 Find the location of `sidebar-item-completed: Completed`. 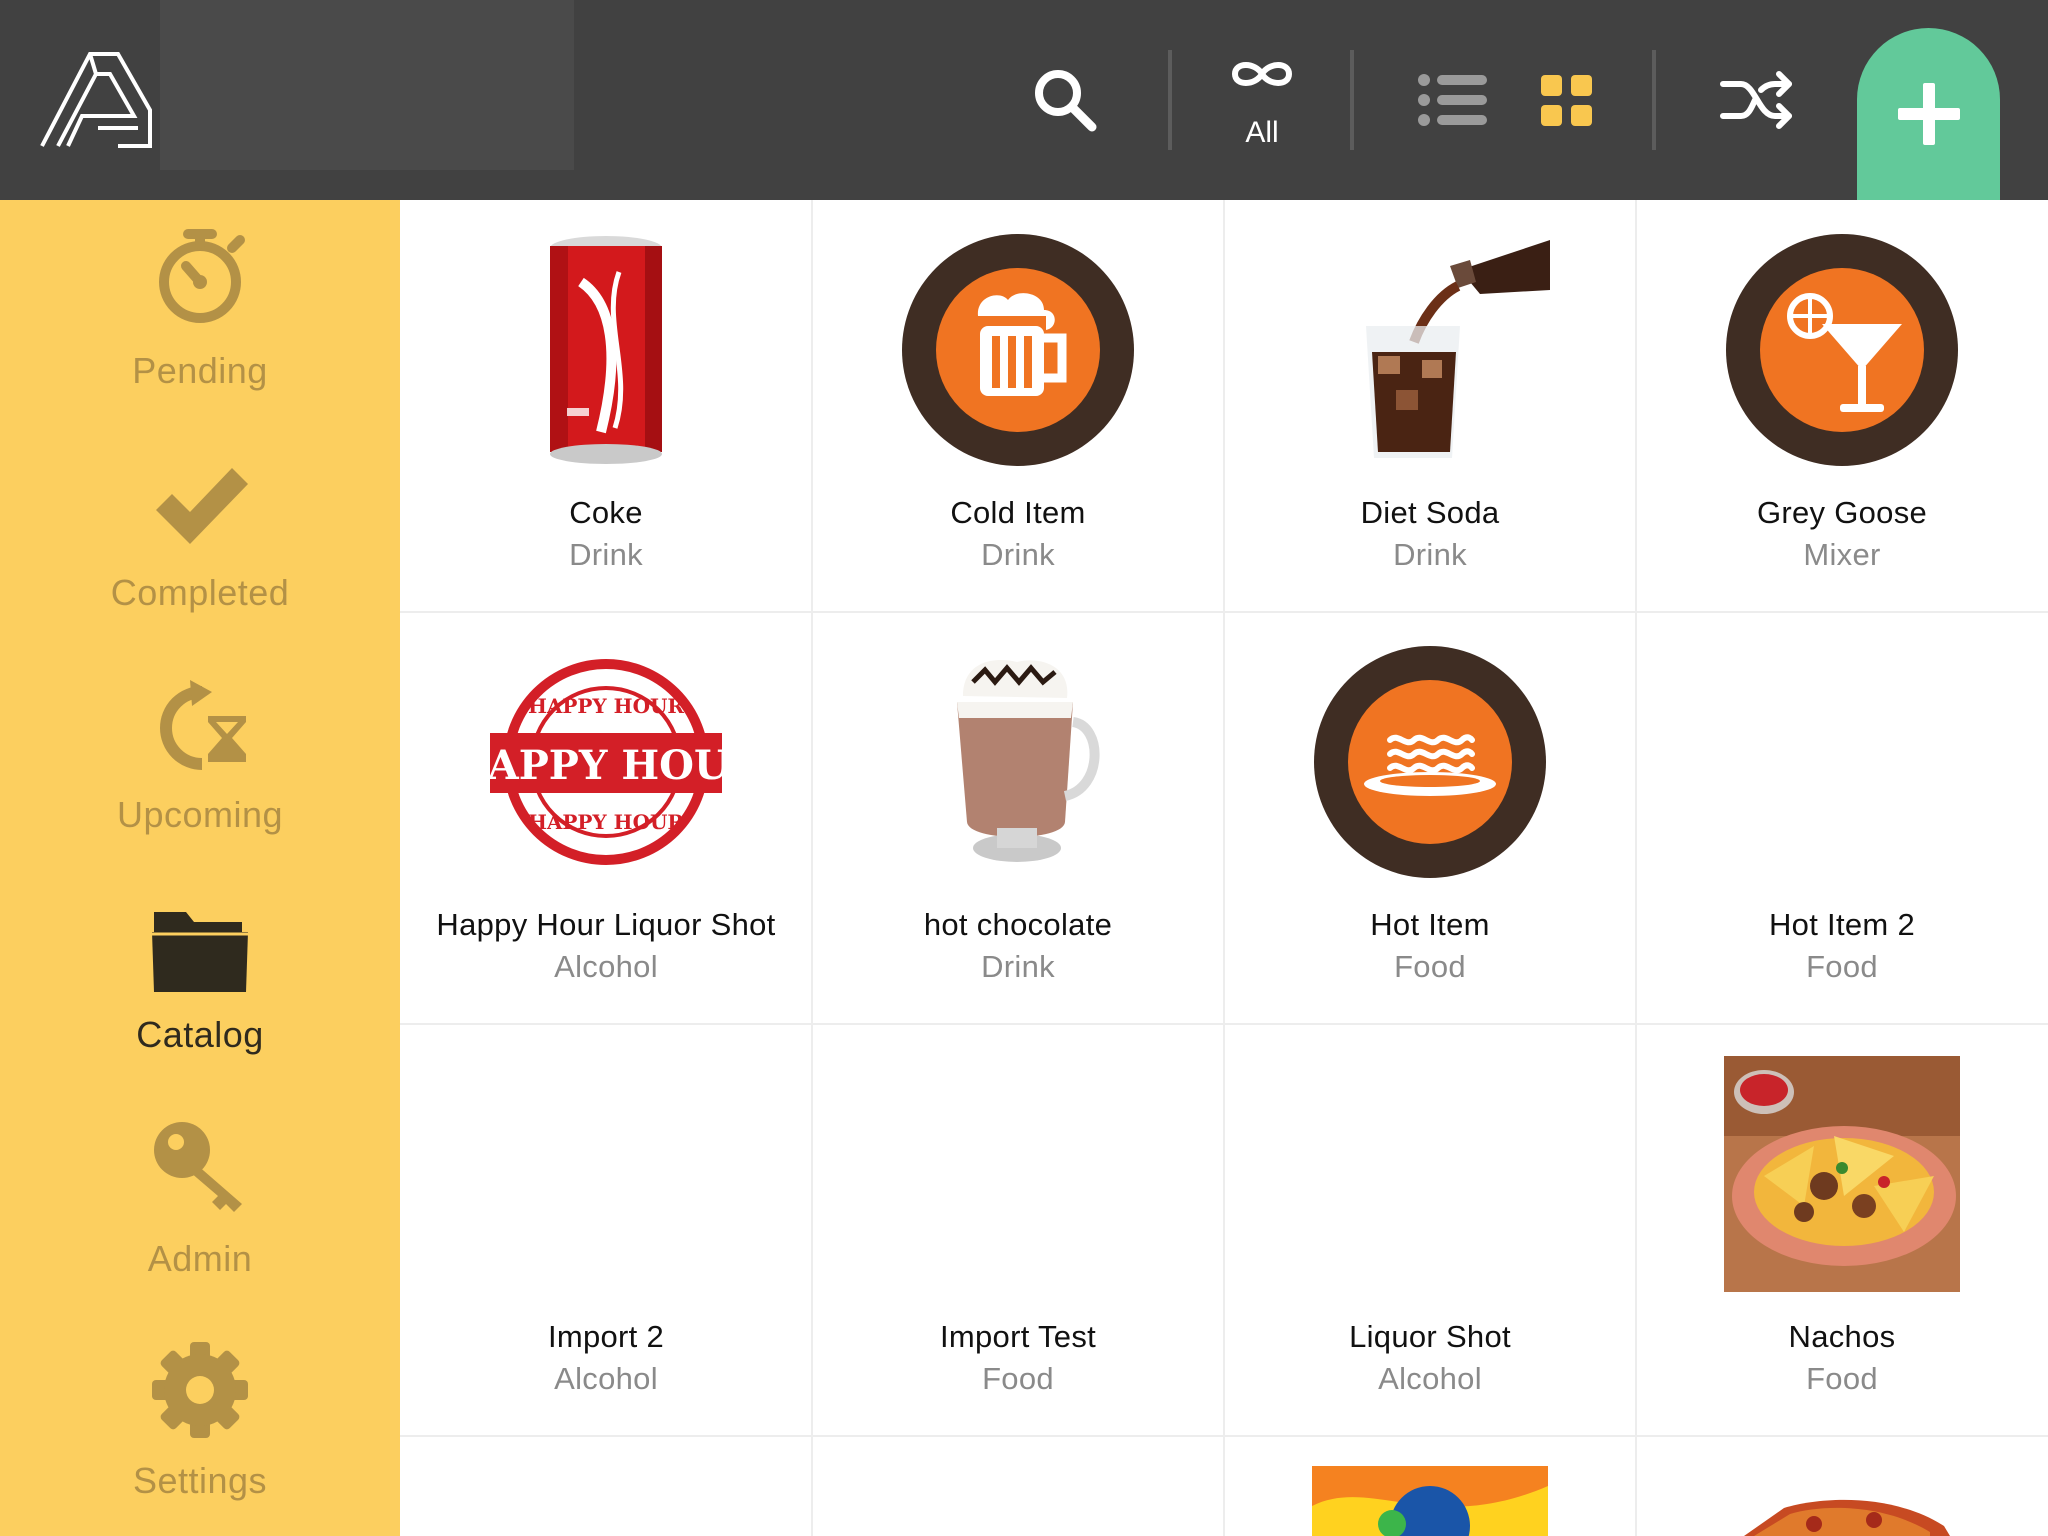

sidebar-item-completed: Completed is located at coordinates (200, 553).